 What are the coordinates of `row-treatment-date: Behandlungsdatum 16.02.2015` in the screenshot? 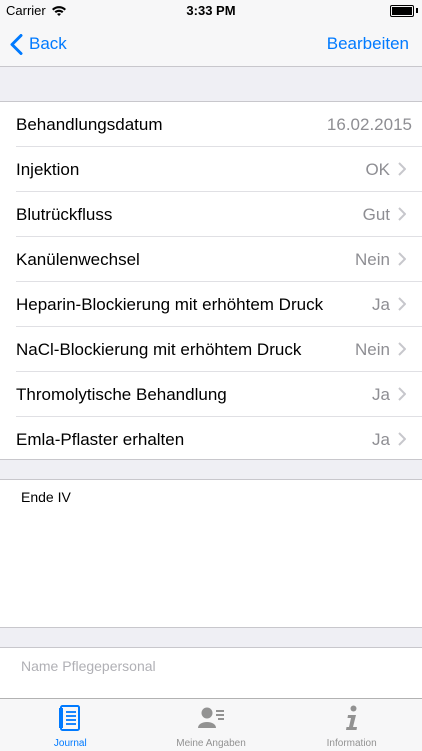 It's located at (211, 124).